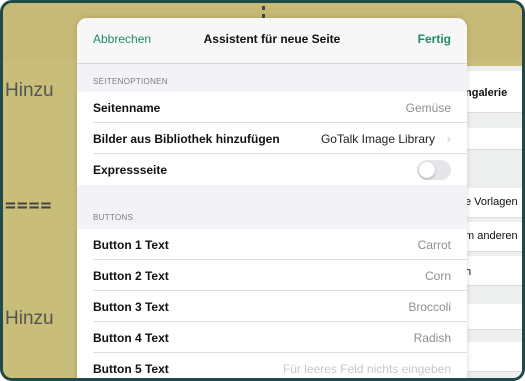  I want to click on chevron-right-icon: ›, so click(448, 138).